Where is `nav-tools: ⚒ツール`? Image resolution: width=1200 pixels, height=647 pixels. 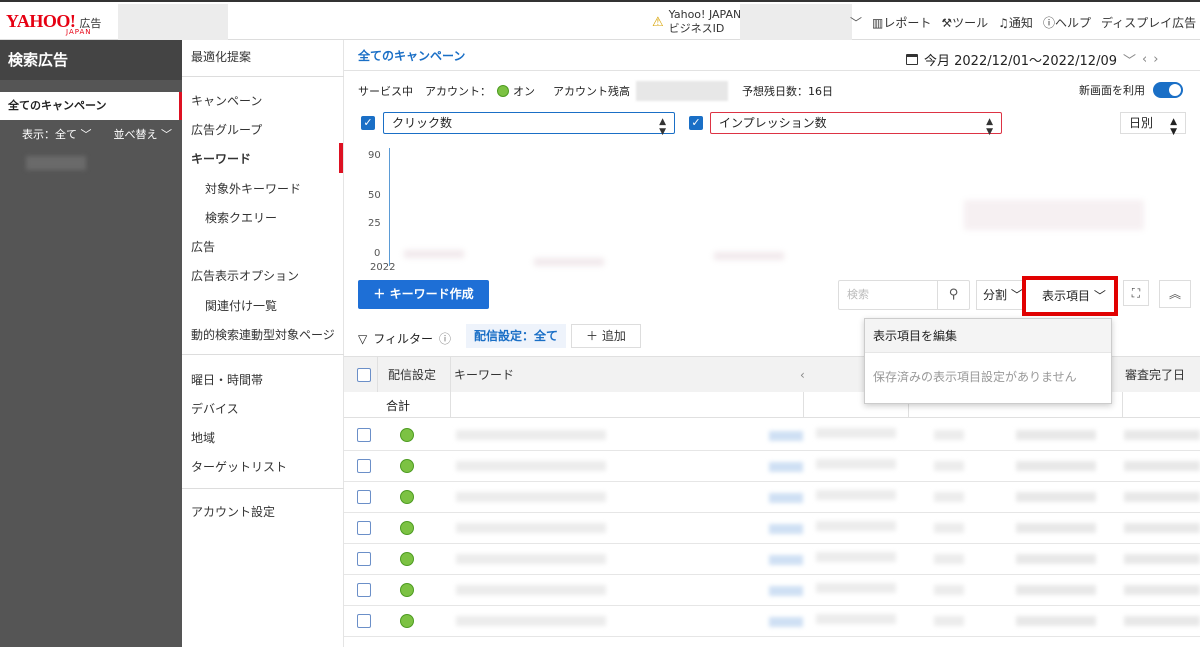 nav-tools: ⚒ツール is located at coordinates (964, 22).